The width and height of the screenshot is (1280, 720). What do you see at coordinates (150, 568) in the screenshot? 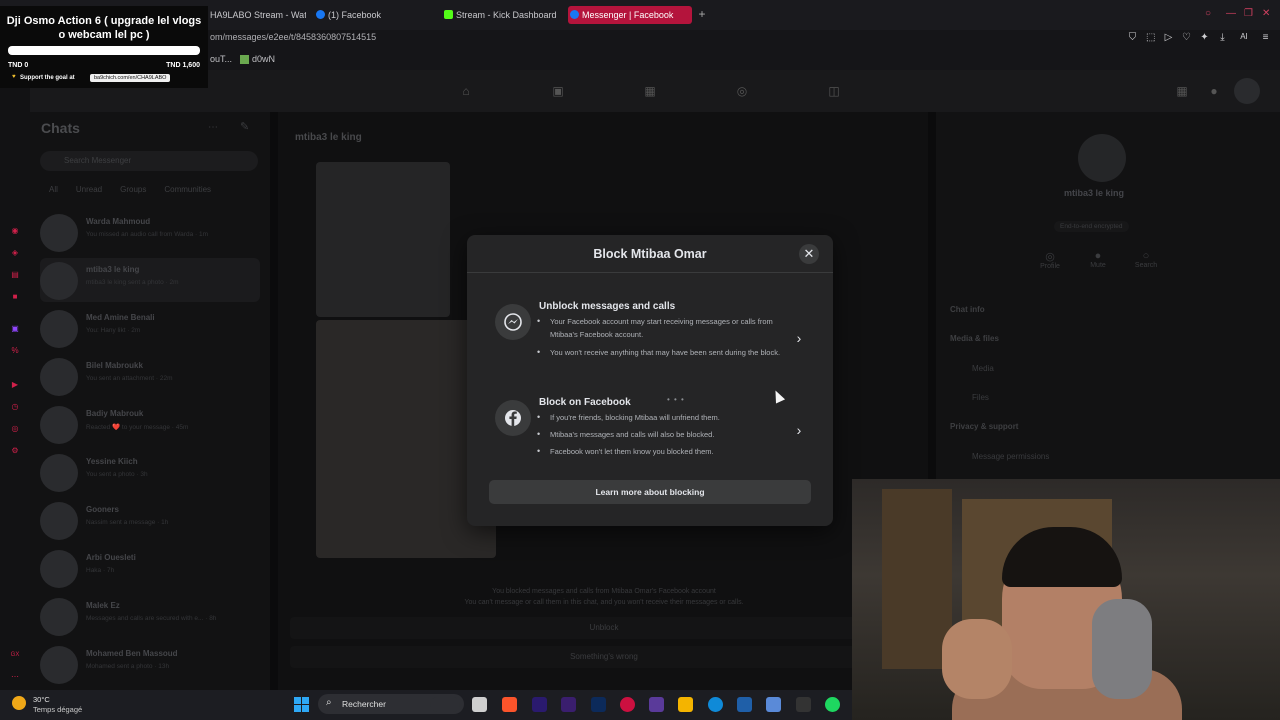
I see `chat-list-item: Arbi Ouesleti Haka · 7h` at bounding box center [150, 568].